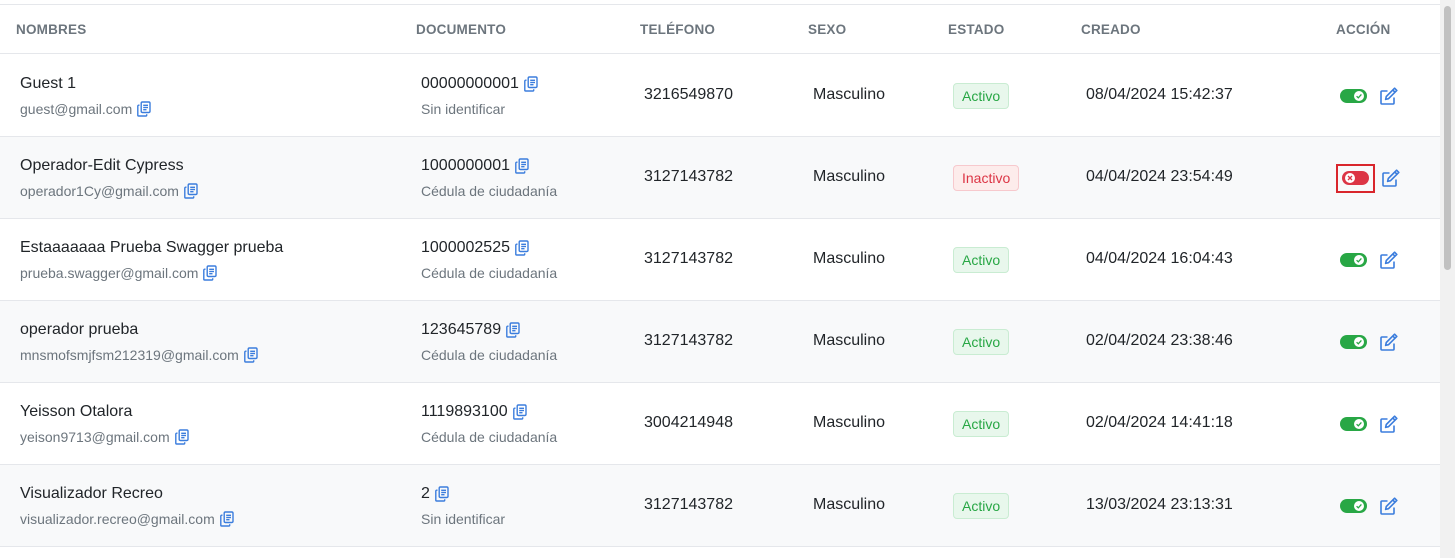 This screenshot has height=558, width=1455. What do you see at coordinates (677, 29) in the screenshot?
I see `header-telefono: TELÉFONO` at bounding box center [677, 29].